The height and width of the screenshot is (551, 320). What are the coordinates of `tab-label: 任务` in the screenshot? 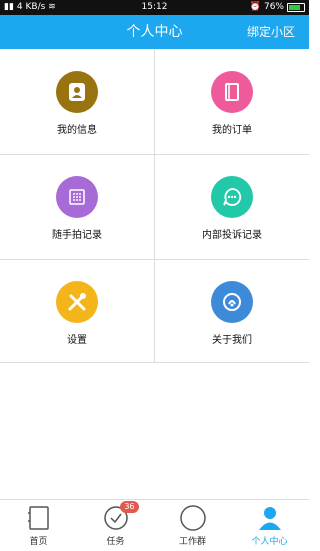 It's located at (115, 542).